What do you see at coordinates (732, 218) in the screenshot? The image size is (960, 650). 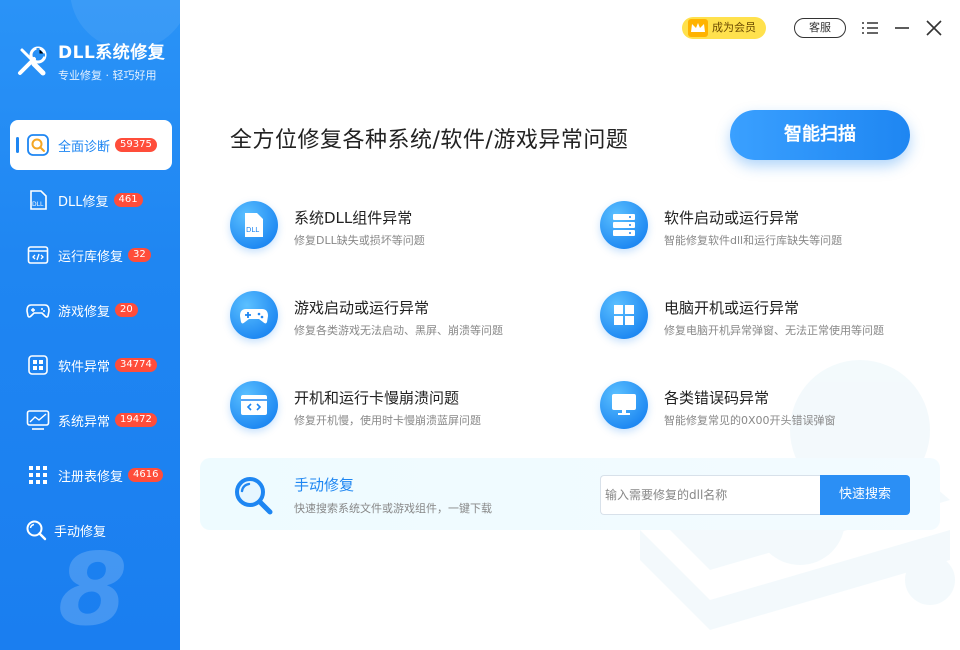 I see `feature-title: 软件启动或运行异常` at bounding box center [732, 218].